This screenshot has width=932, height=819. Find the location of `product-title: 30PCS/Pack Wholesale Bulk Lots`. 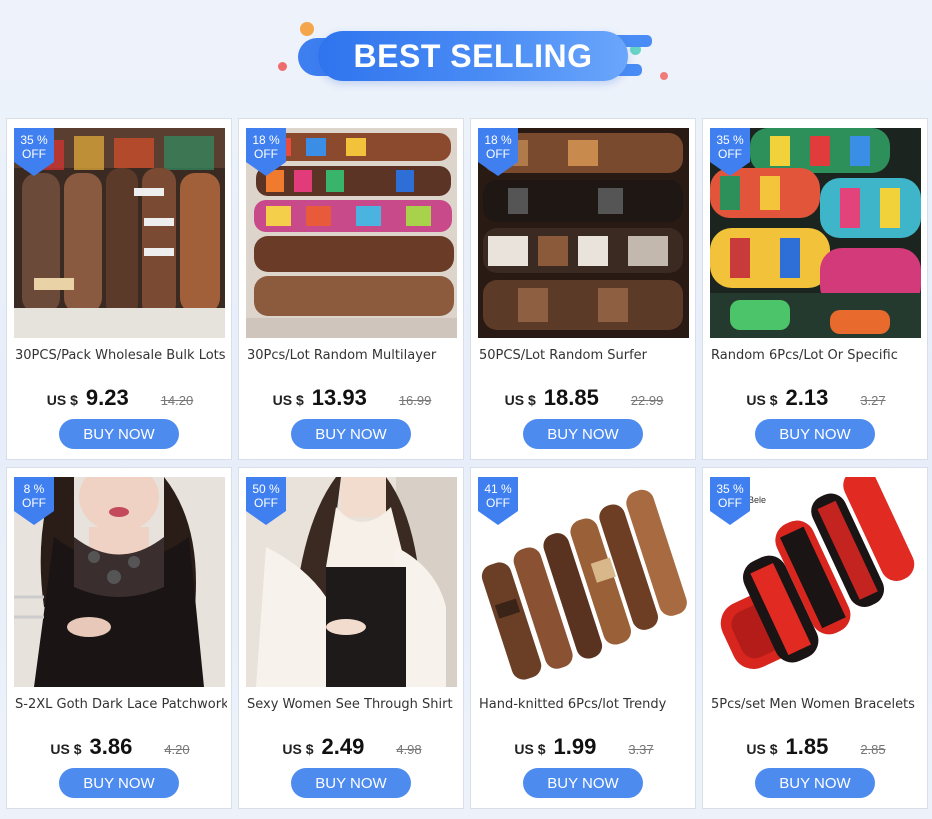

product-title: 30PCS/Pack Wholesale Bulk Lots is located at coordinates (121, 355).